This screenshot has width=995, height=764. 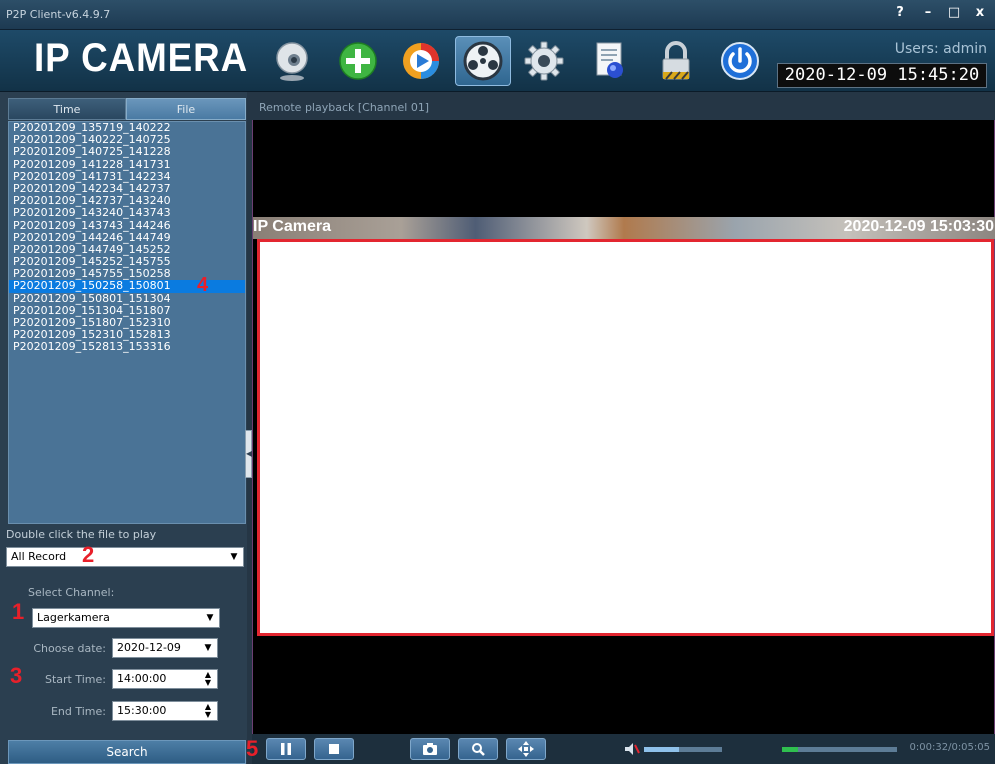 I want to click on end-time-label: End Time:, so click(x=78, y=711).